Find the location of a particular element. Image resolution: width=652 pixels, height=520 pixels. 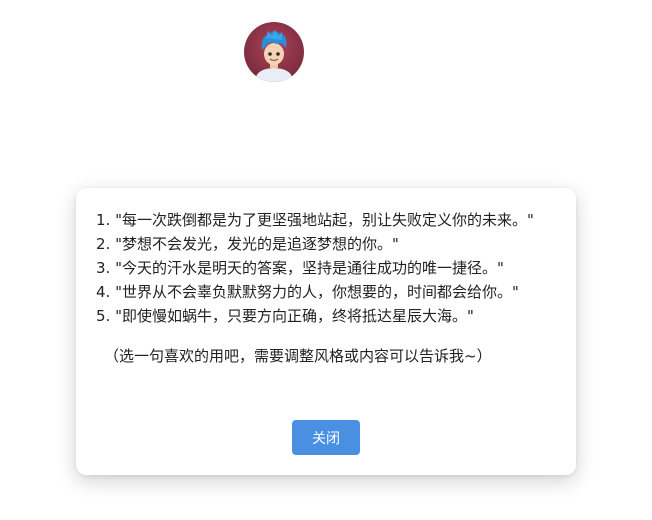

avatar is located at coordinates (274, 52).